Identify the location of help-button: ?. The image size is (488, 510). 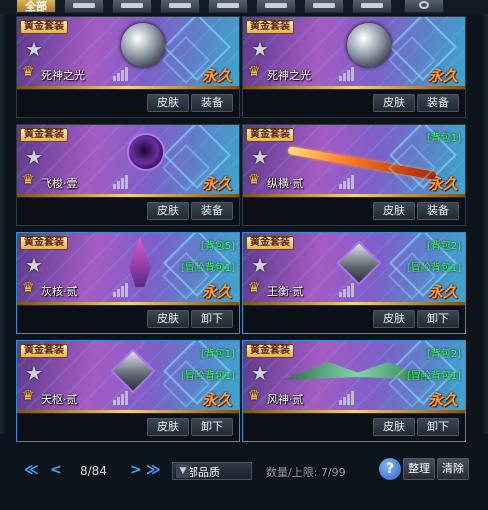
(390, 469).